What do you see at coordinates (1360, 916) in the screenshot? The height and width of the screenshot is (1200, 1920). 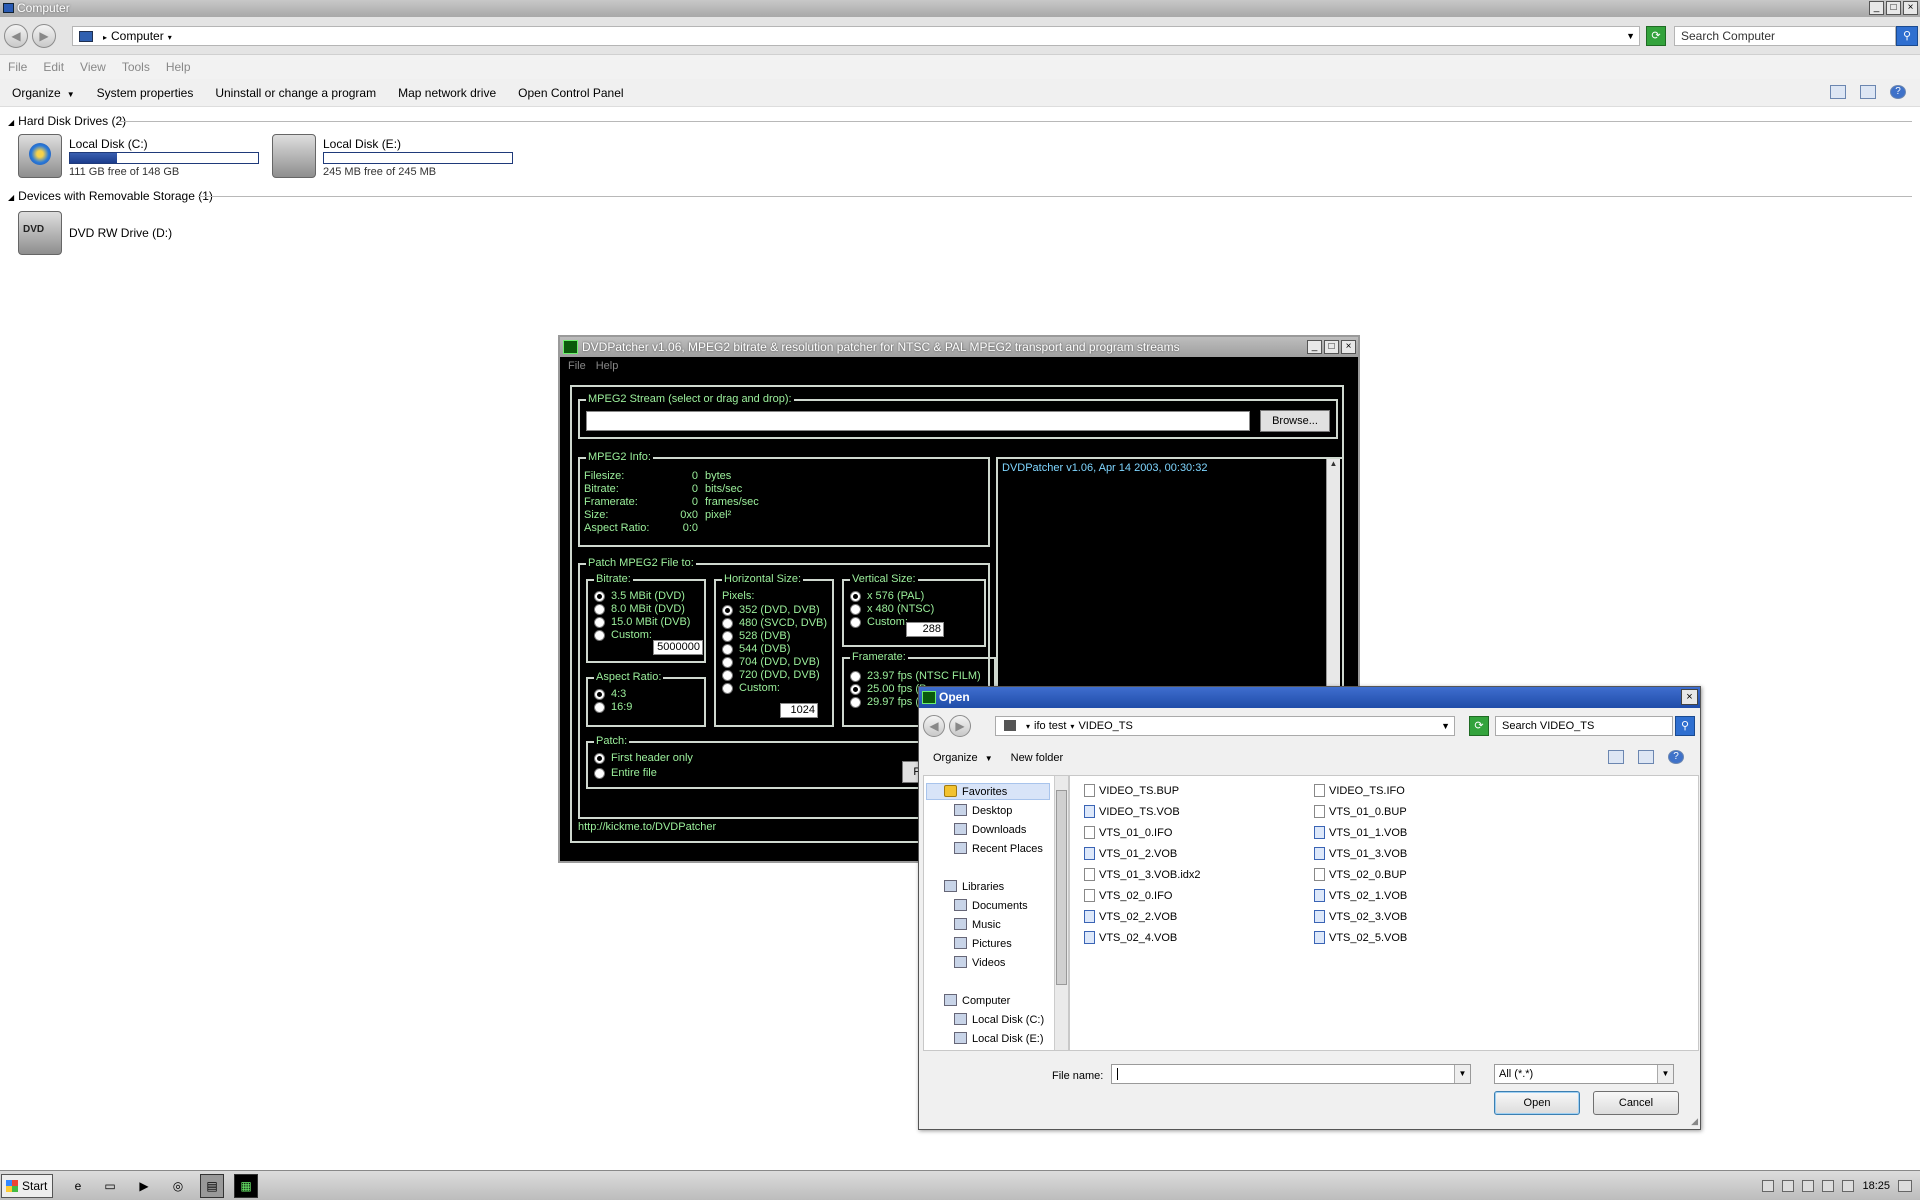 I see `file-item: VTS_02_3.VOB` at bounding box center [1360, 916].